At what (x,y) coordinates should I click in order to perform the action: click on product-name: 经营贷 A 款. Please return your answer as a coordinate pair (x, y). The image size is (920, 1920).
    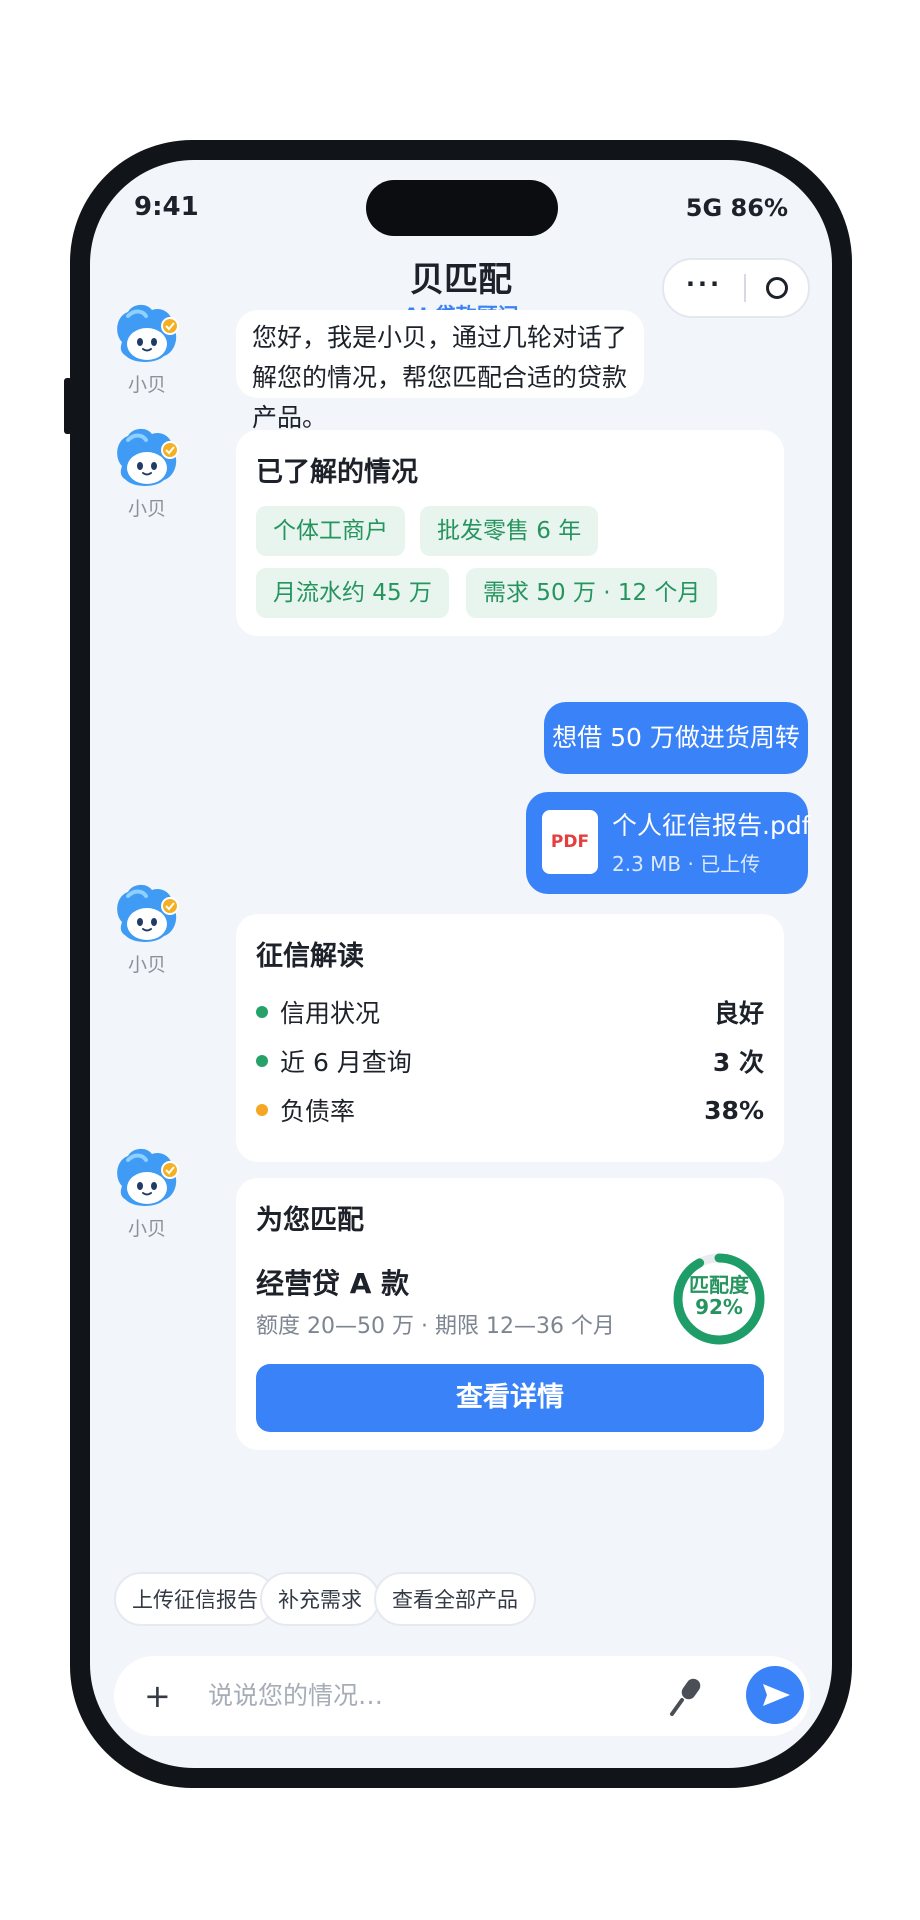
    Looking at the image, I should click on (333, 1283).